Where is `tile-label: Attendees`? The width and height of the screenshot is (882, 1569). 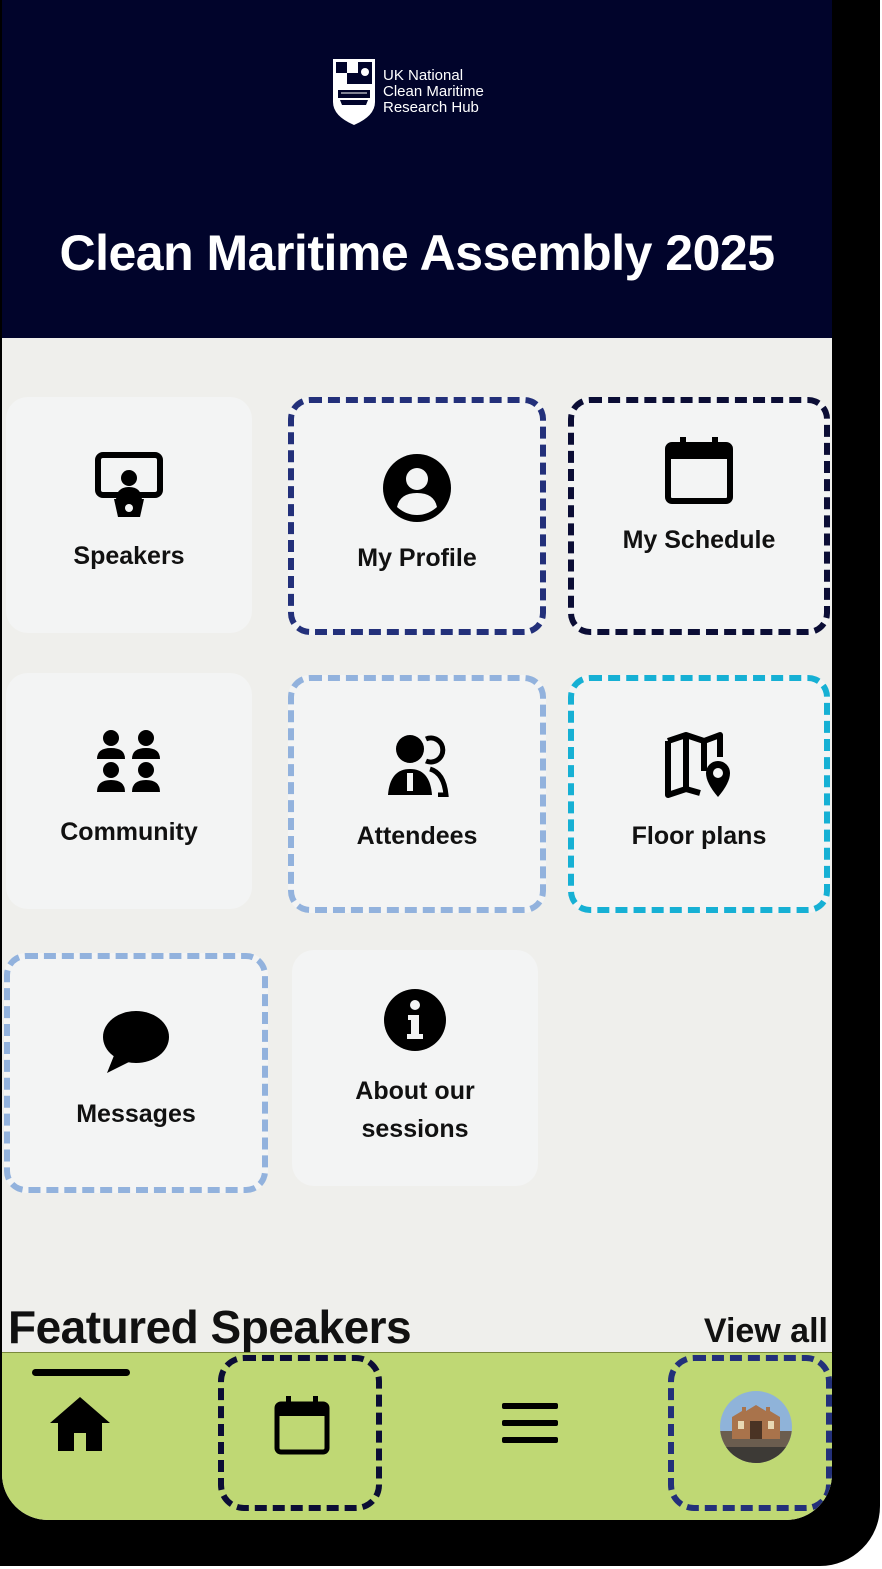 tile-label: Attendees is located at coordinates (417, 836).